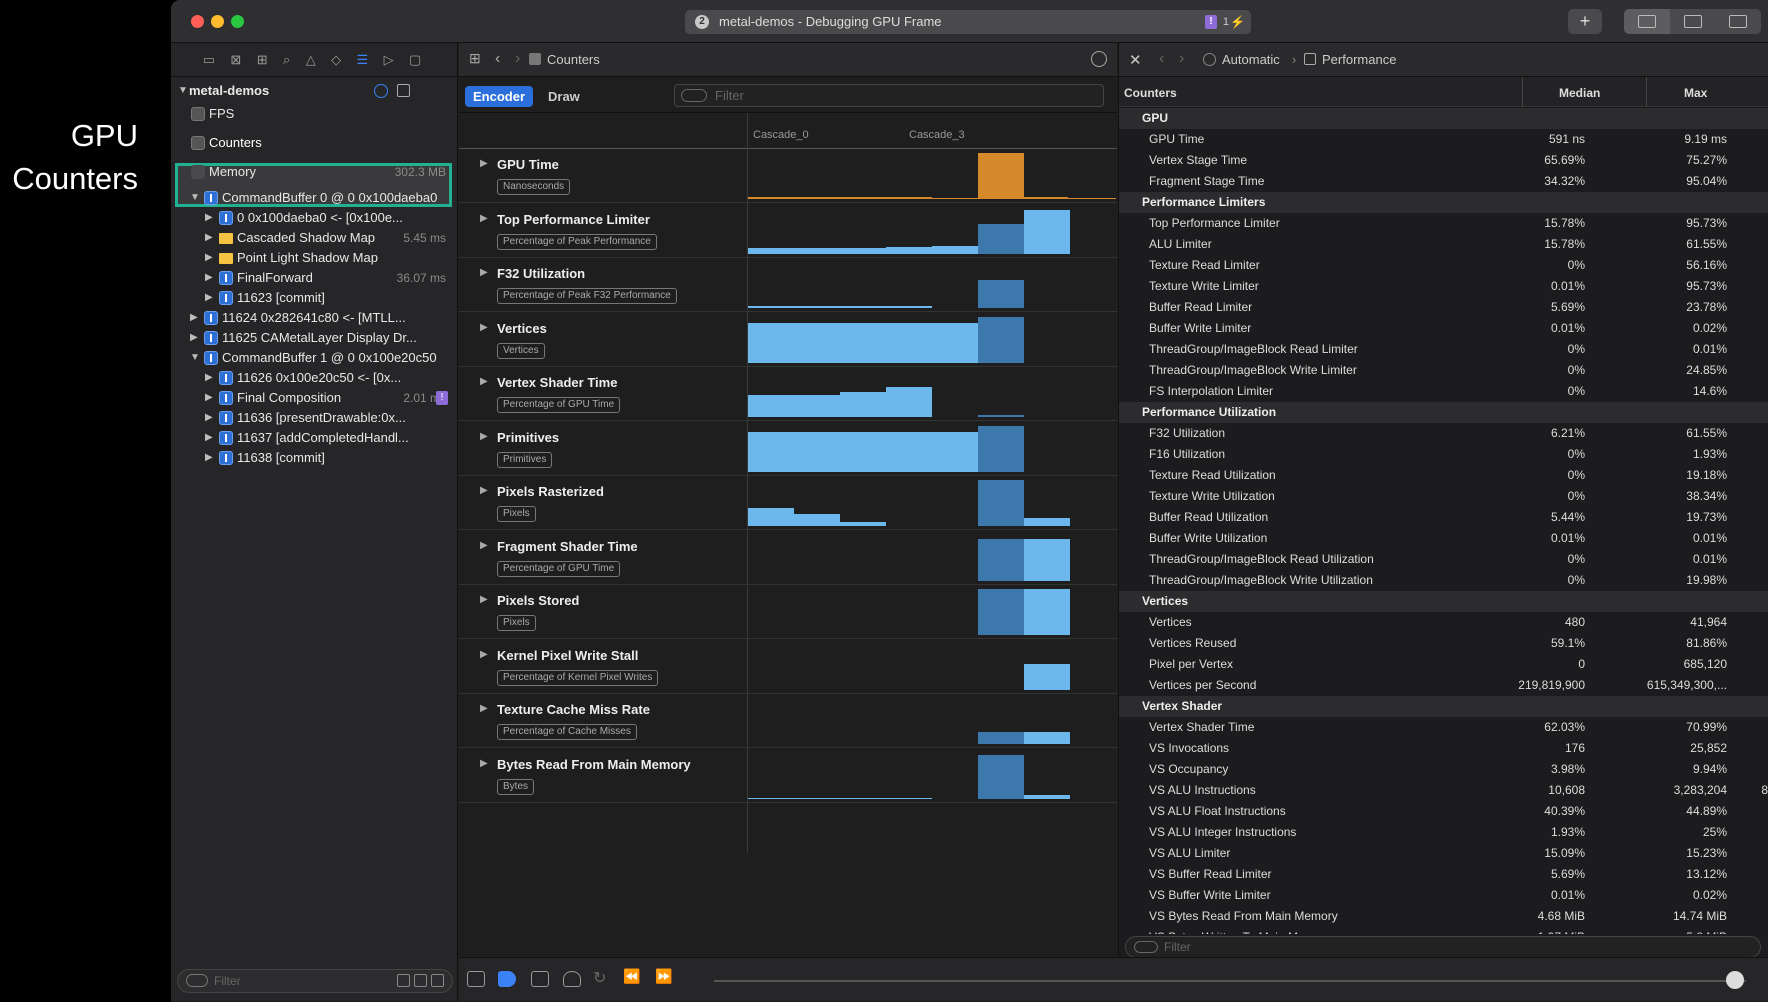 The height and width of the screenshot is (1002, 1768). I want to click on counter-value-row: Texture Read Utilization 0% 19.18%, so click(1443, 475).